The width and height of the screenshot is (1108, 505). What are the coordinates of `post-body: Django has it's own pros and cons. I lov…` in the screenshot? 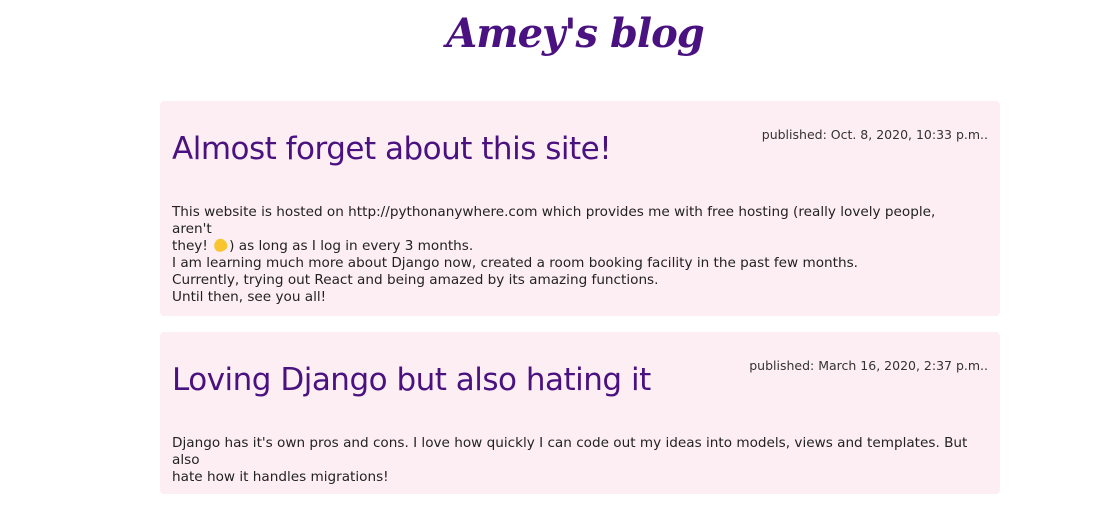 It's located at (572, 460).